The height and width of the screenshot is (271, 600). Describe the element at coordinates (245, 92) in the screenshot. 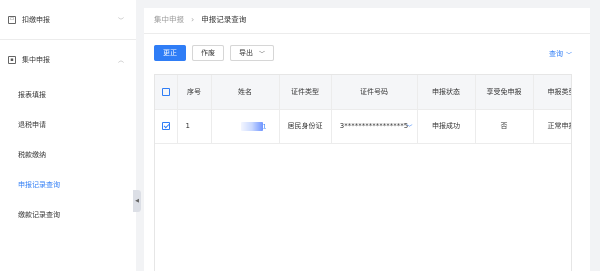

I see `column-header: 姓名` at that location.